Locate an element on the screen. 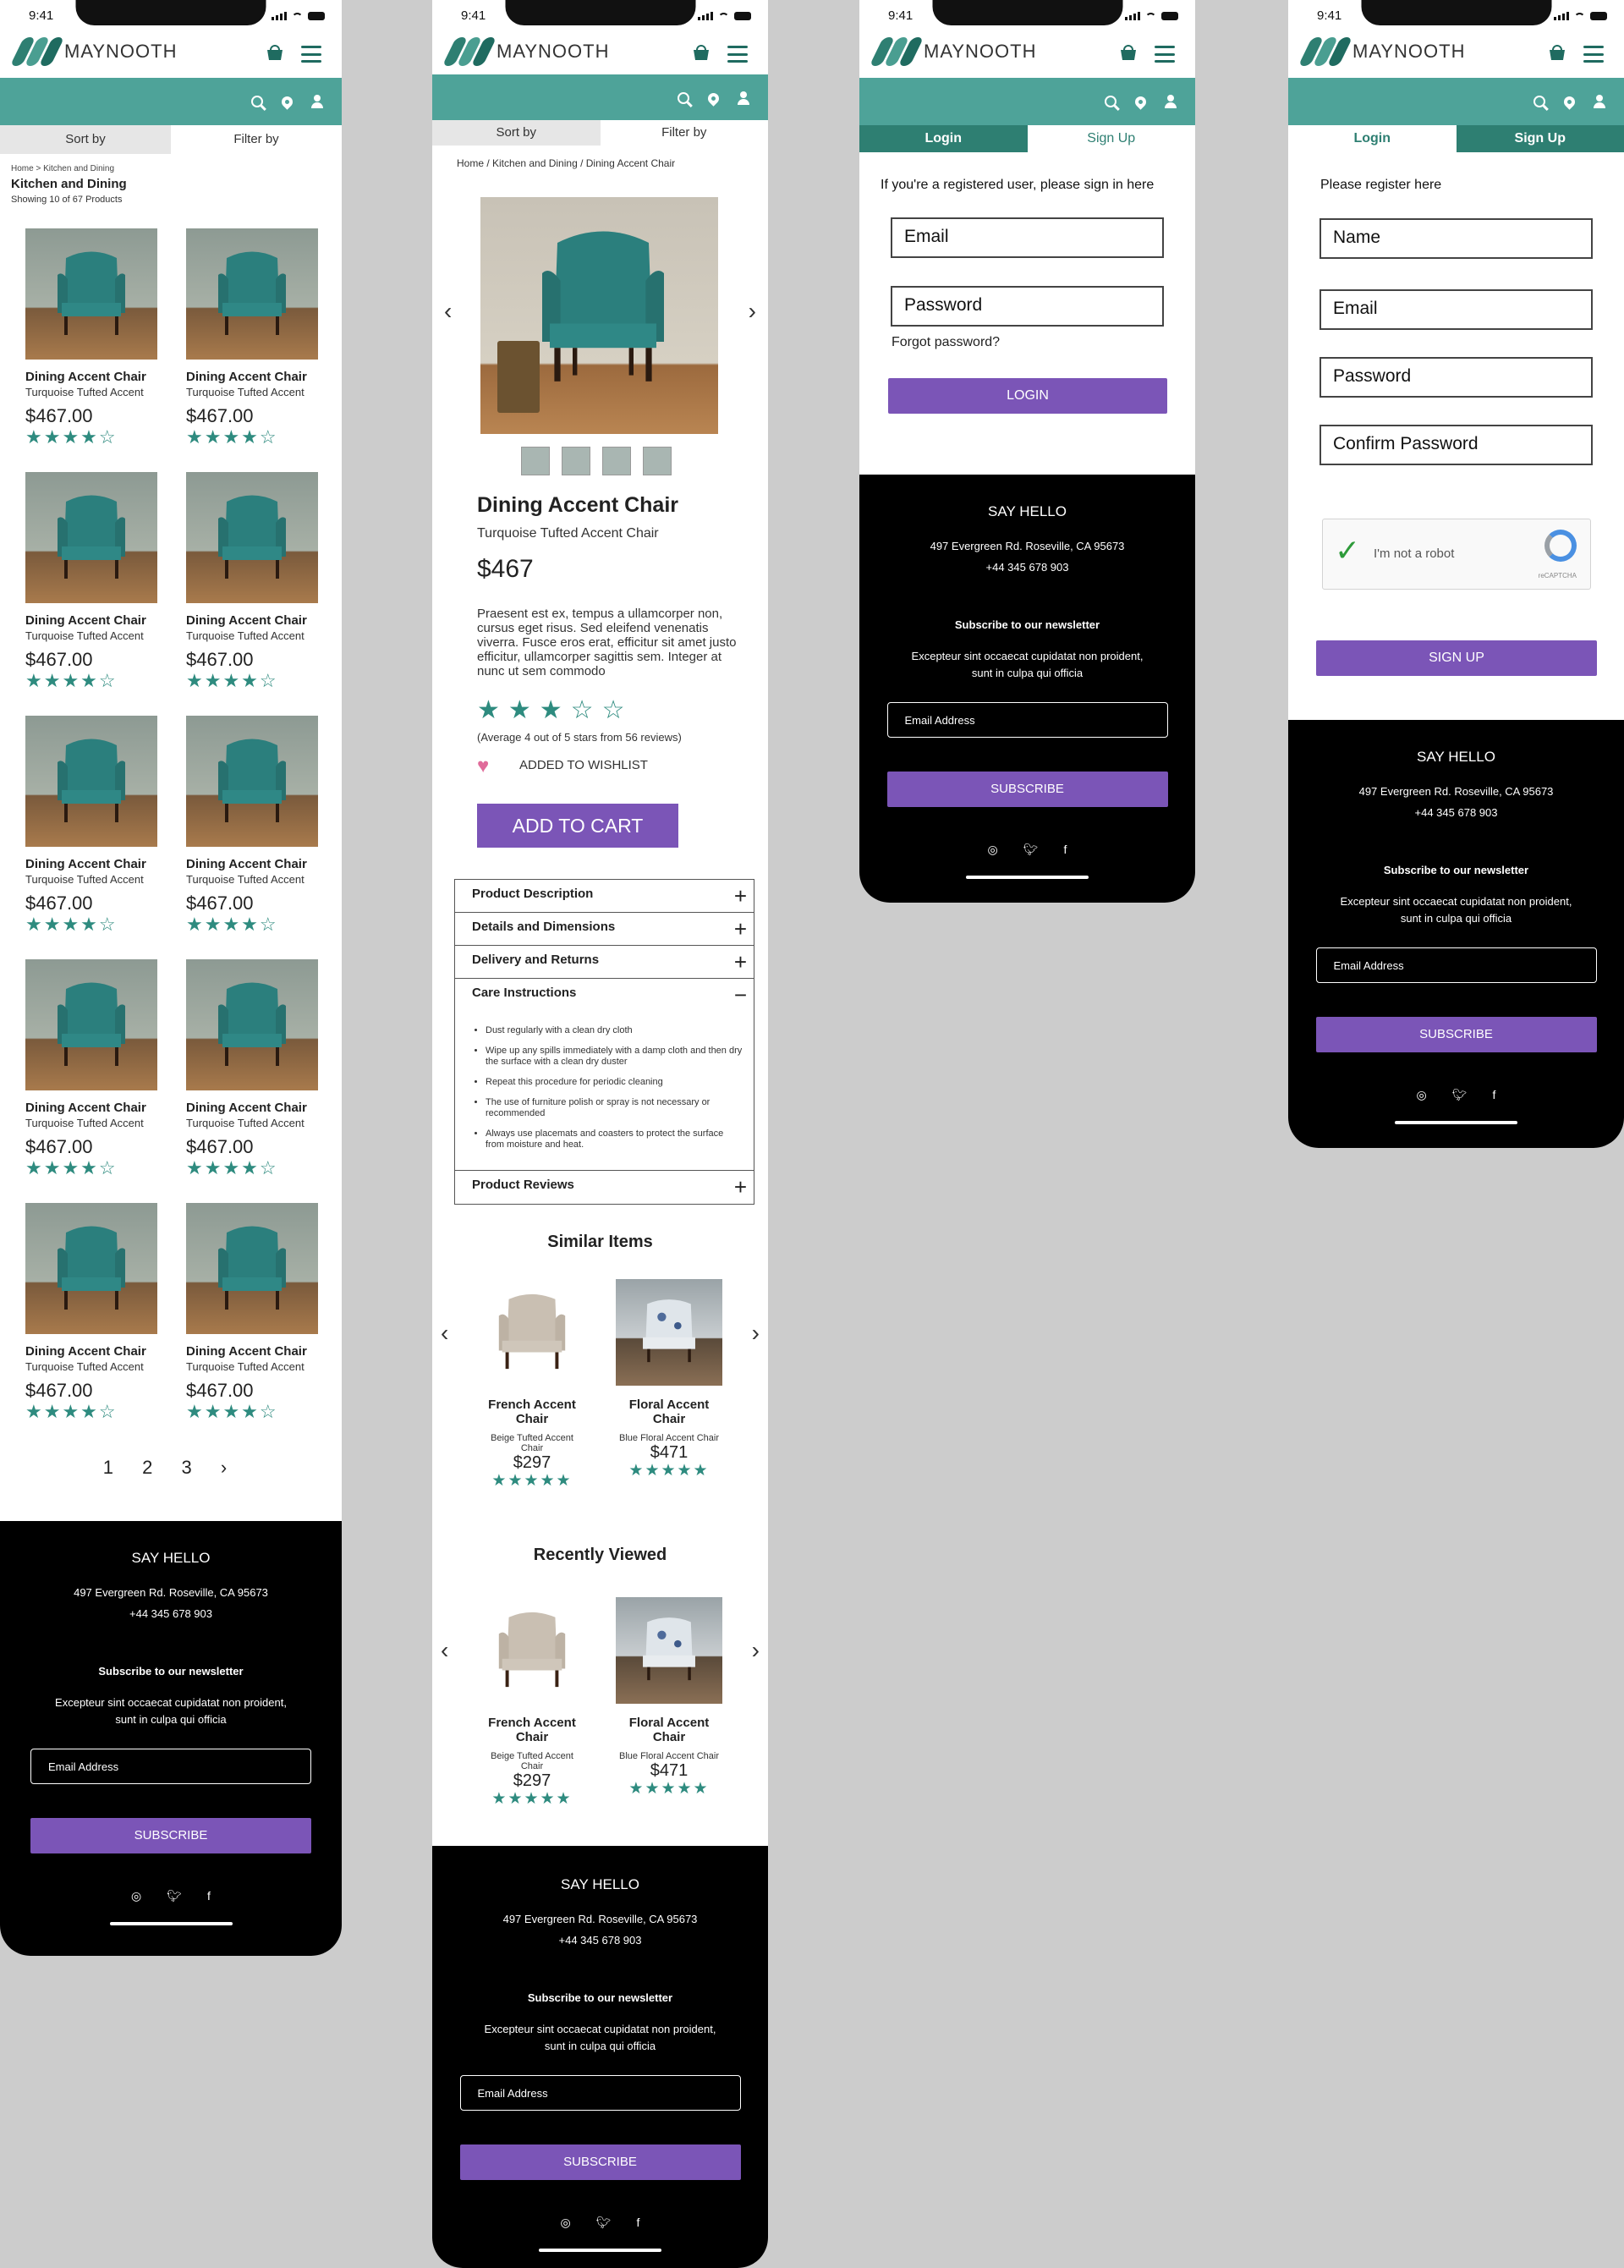 The image size is (1624, 2268). accordion-product-reviews: Product Reviews + is located at coordinates (604, 1187).